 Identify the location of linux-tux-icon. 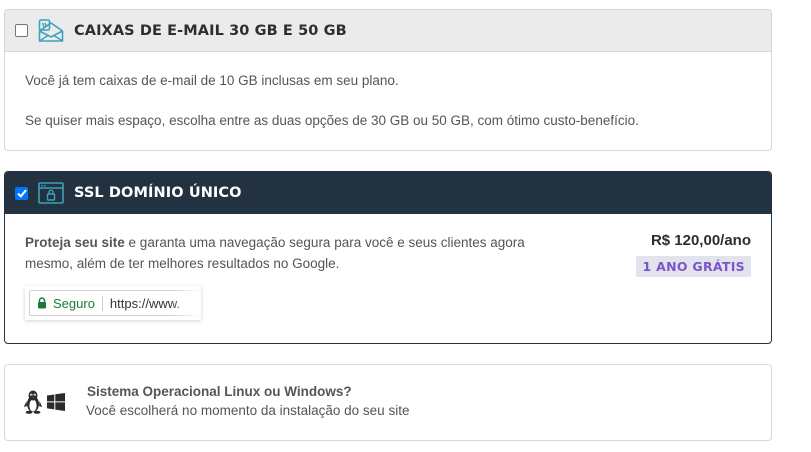
(33, 404).